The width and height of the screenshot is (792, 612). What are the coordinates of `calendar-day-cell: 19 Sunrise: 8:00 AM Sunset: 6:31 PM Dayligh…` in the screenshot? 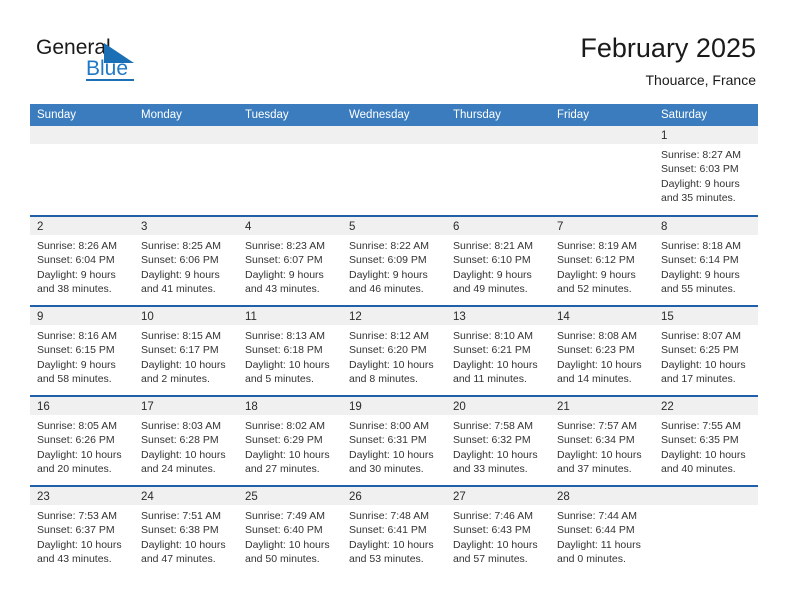 It's located at (394, 441).